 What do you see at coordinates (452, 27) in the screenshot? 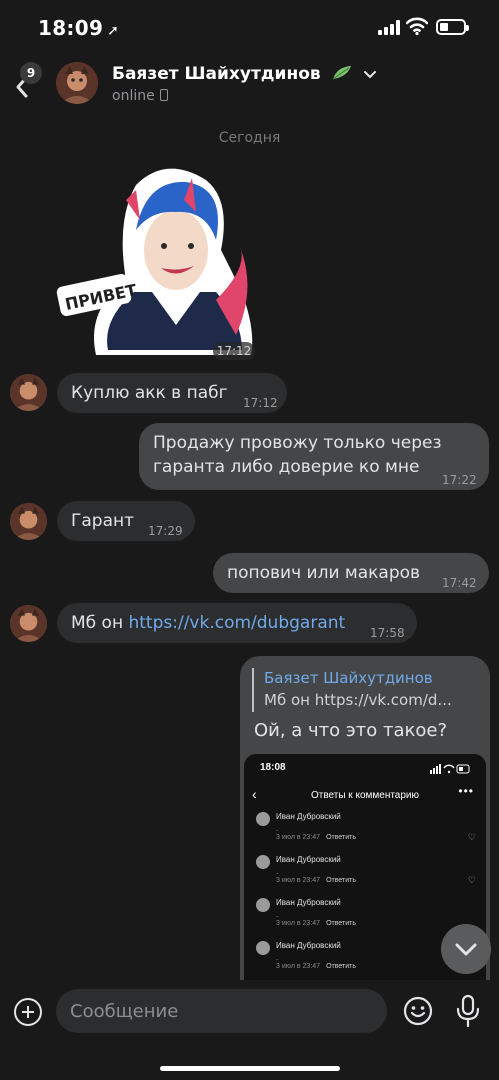
I see `battery-icon` at bounding box center [452, 27].